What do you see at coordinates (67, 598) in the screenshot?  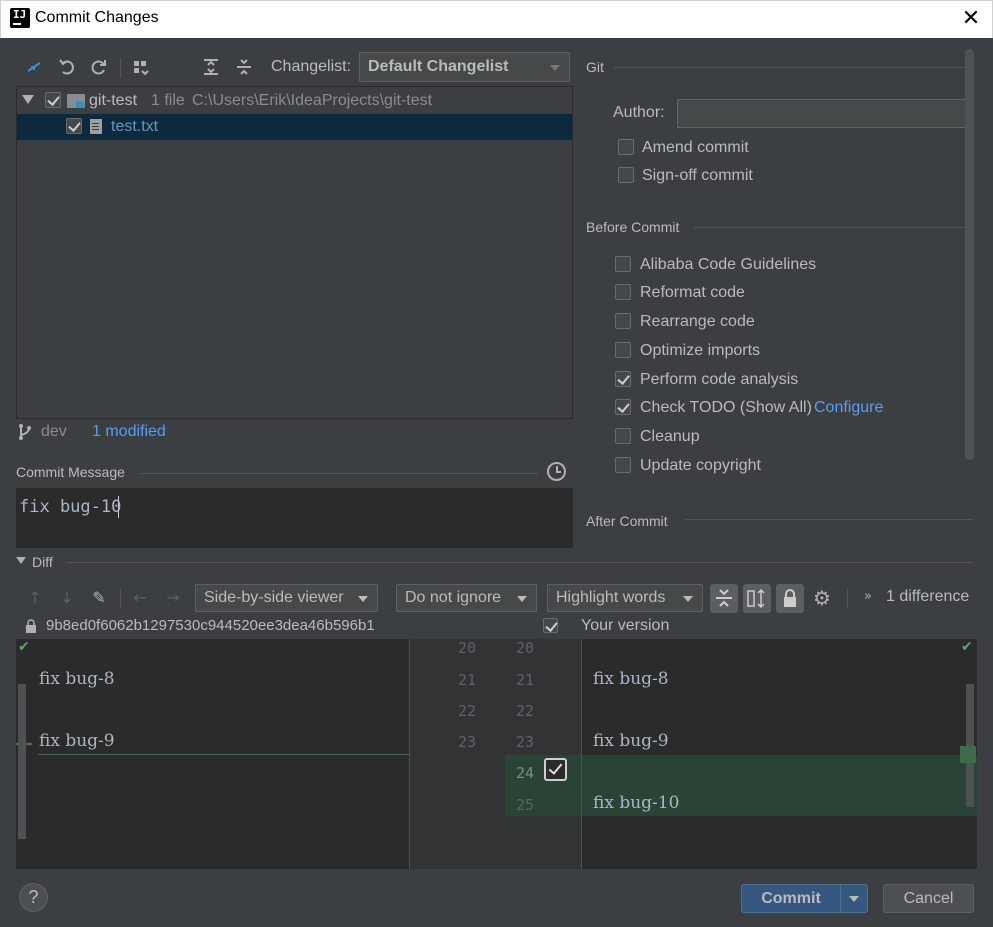 I see `next-change-icon: ↓` at bounding box center [67, 598].